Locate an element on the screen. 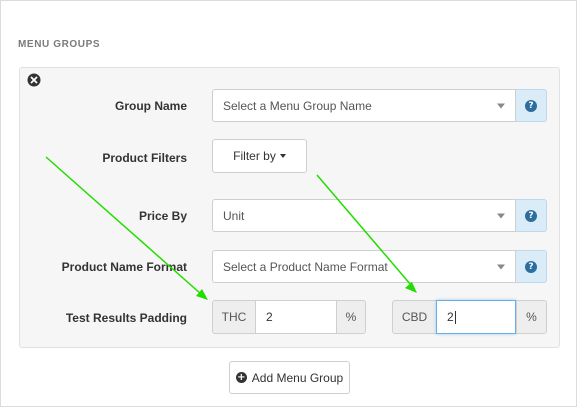 The height and width of the screenshot is (408, 577). section-title: MENU GROUPS is located at coordinates (59, 44).